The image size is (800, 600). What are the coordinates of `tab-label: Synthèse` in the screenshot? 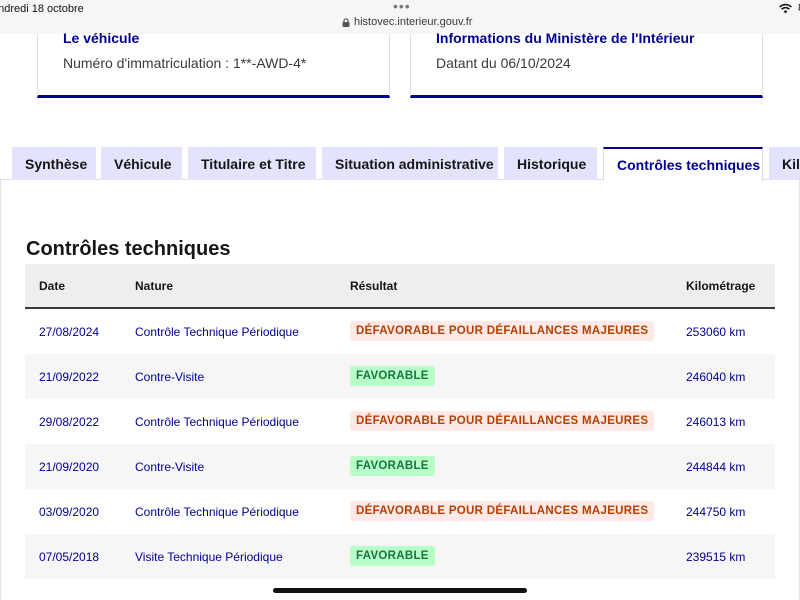 It's located at (56, 163).